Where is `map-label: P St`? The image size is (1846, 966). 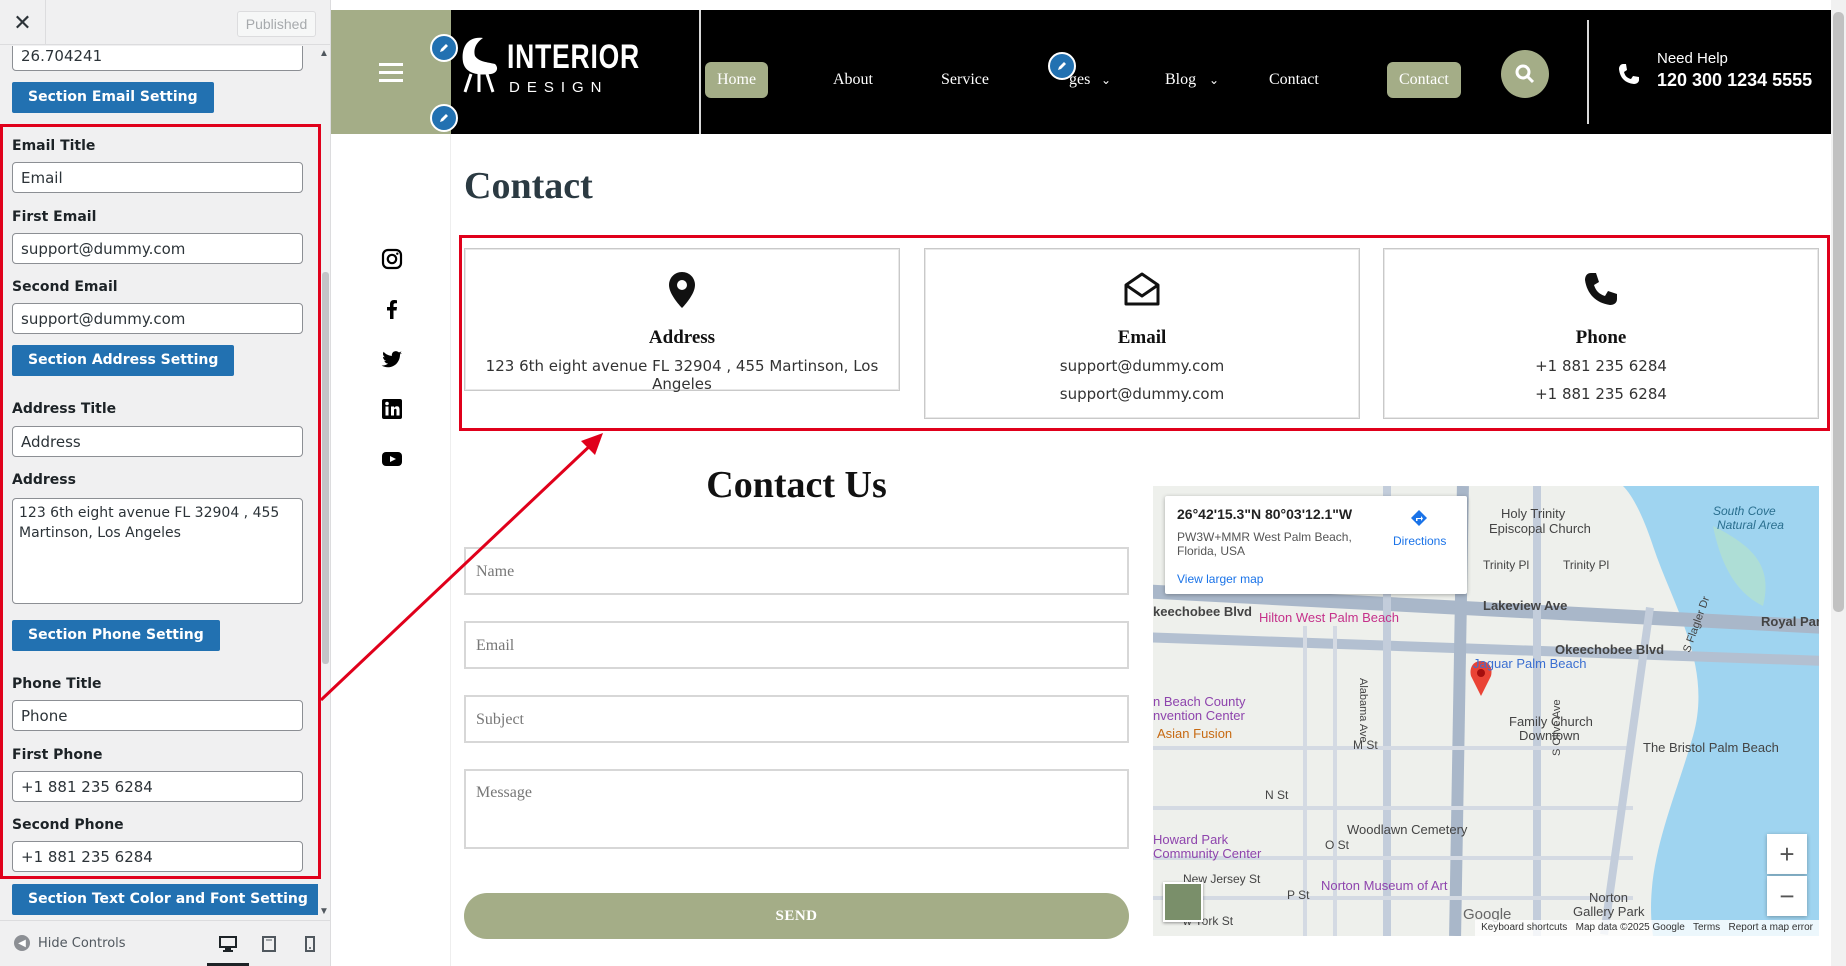 map-label: P St is located at coordinates (1298, 895).